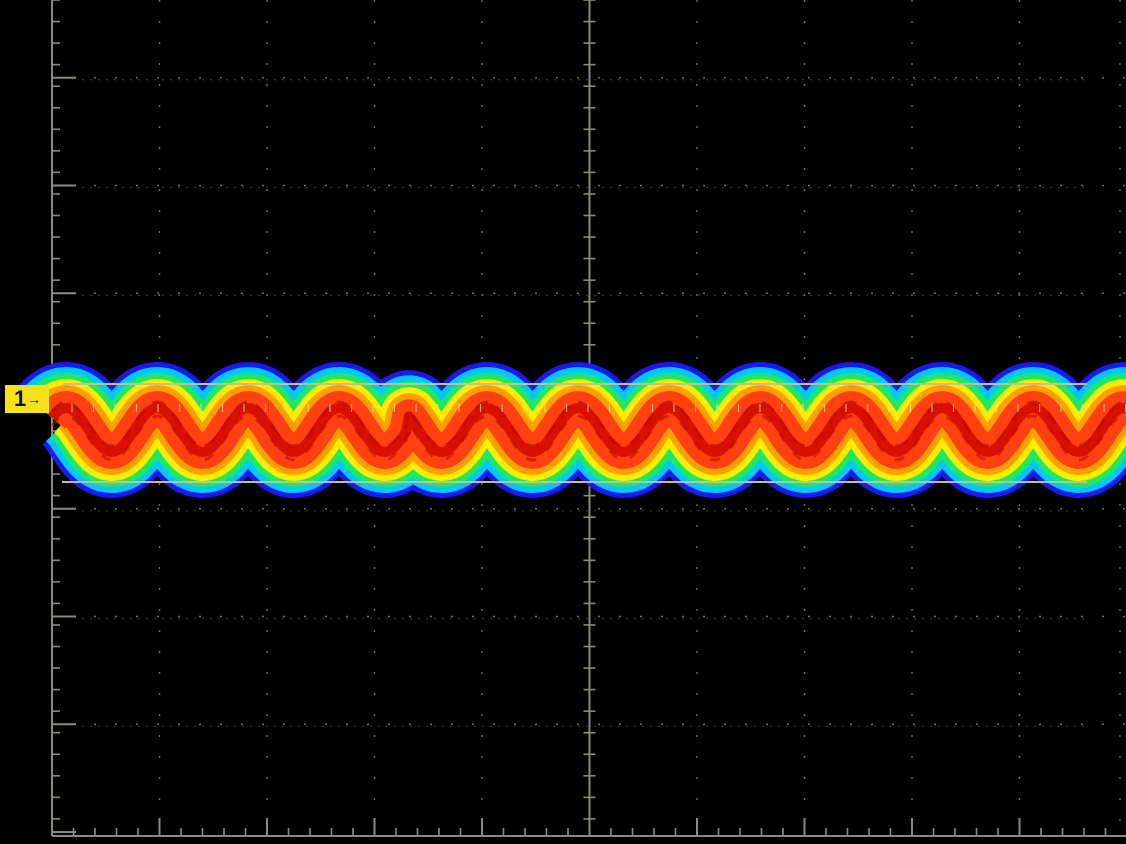  What do you see at coordinates (34, 399) in the screenshot?
I see `arrow-right-icon: →` at bounding box center [34, 399].